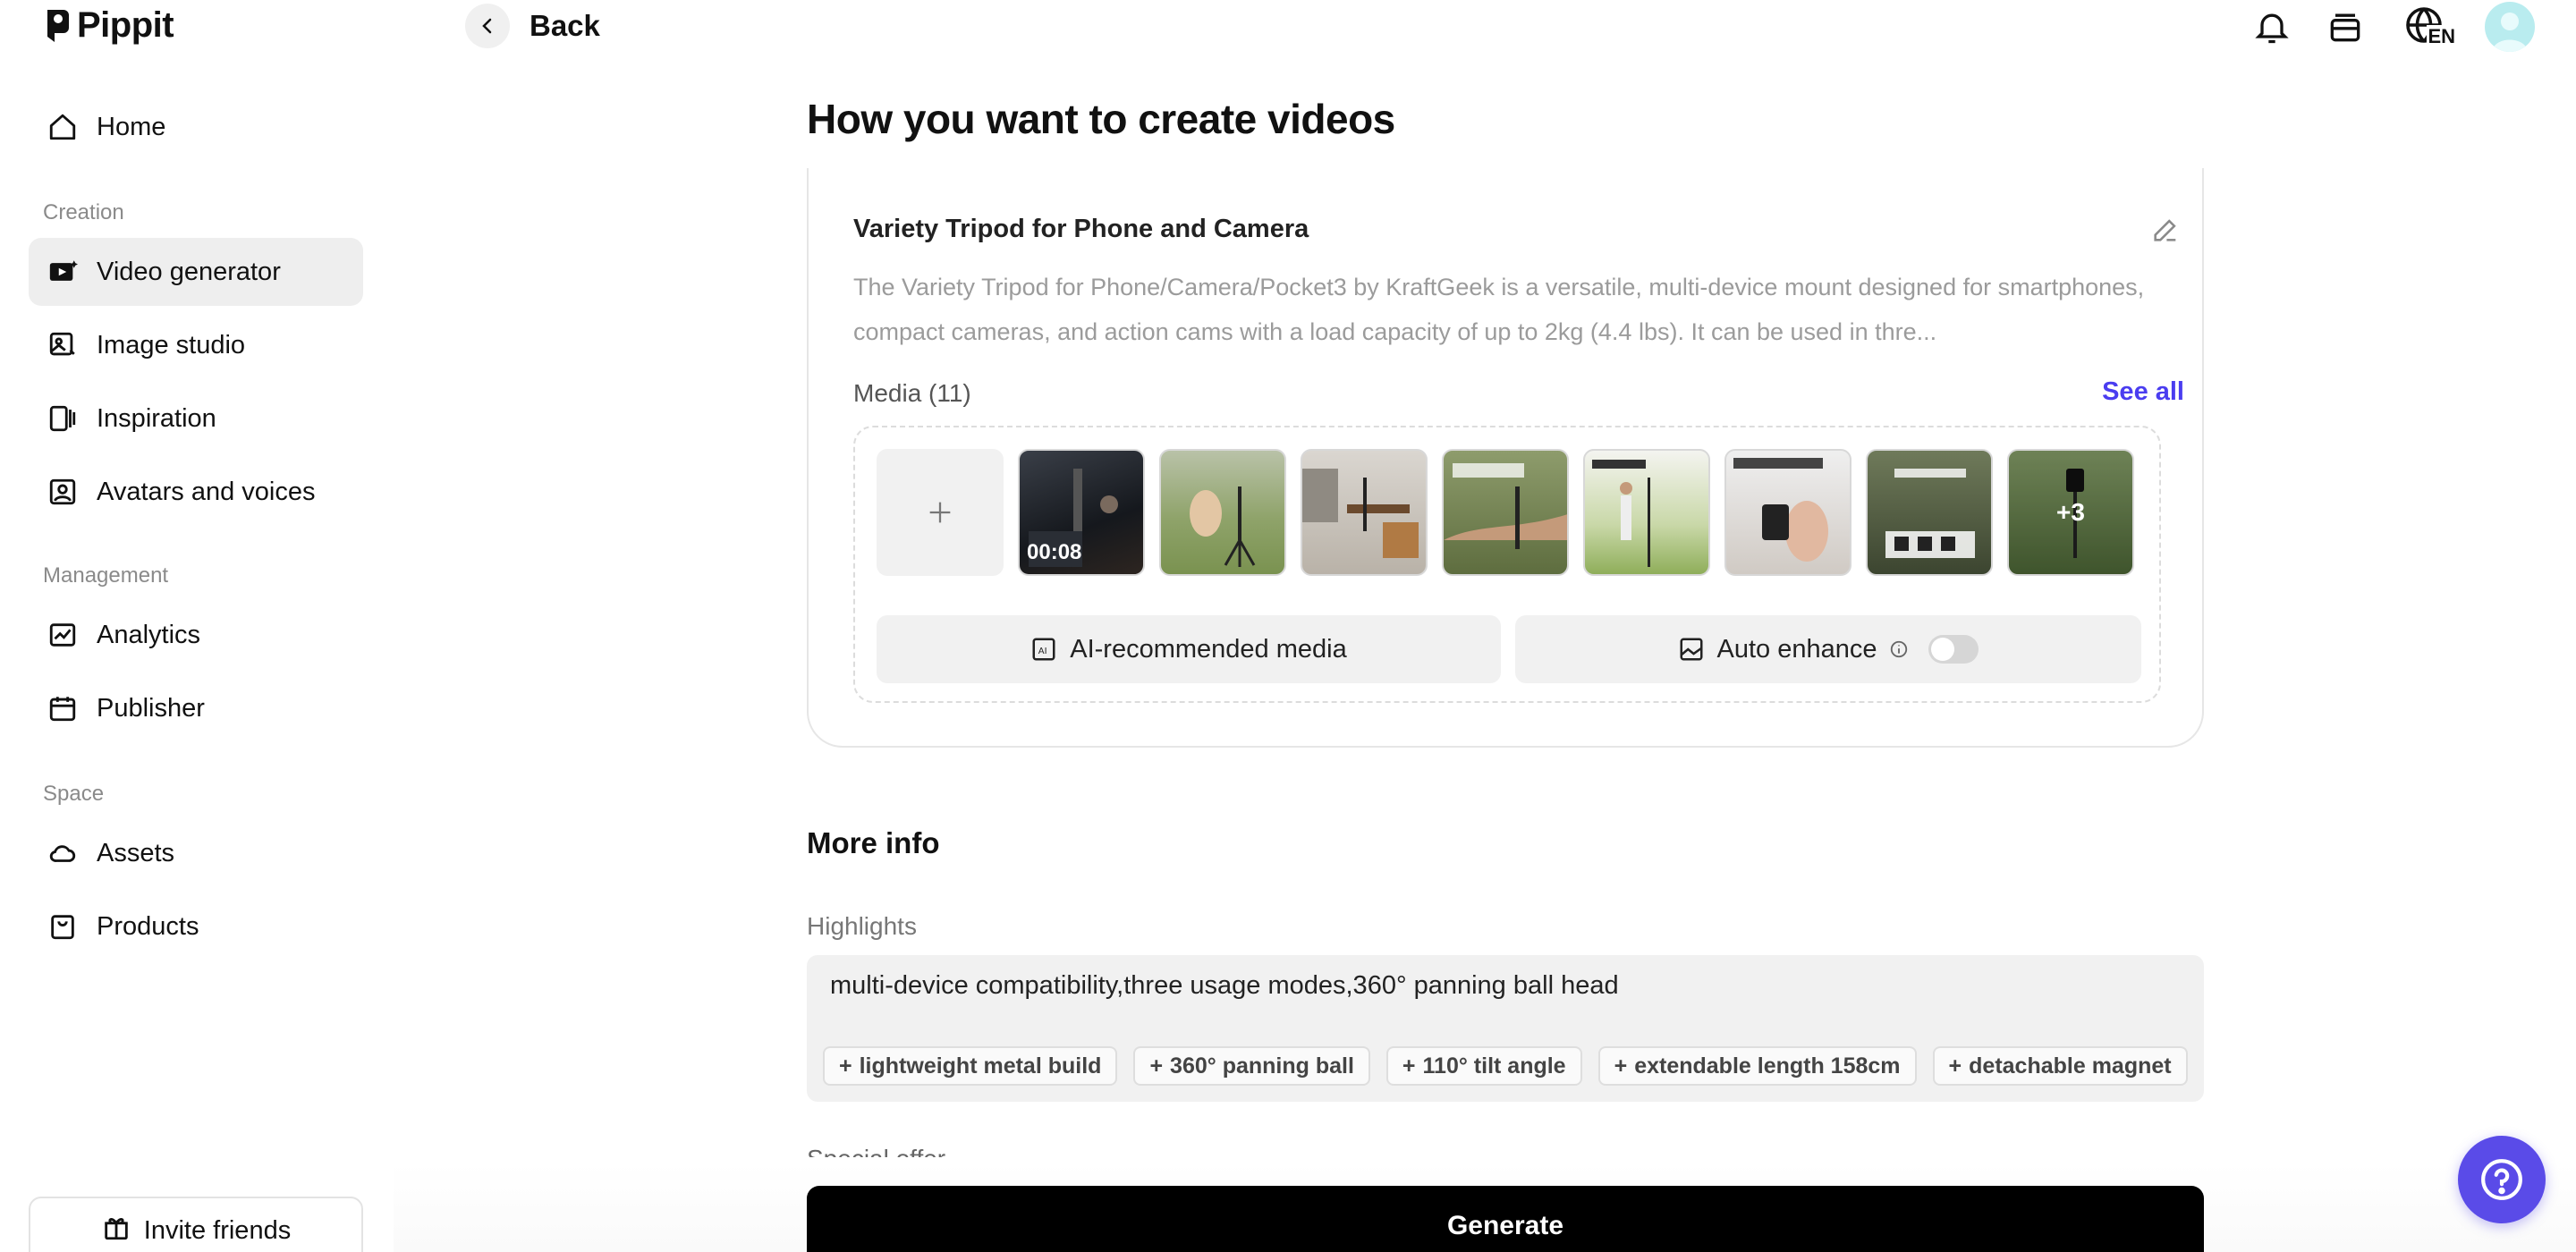 The width and height of the screenshot is (2576, 1252). Describe the element at coordinates (74, 794) in the screenshot. I see `section-space: Space` at that location.